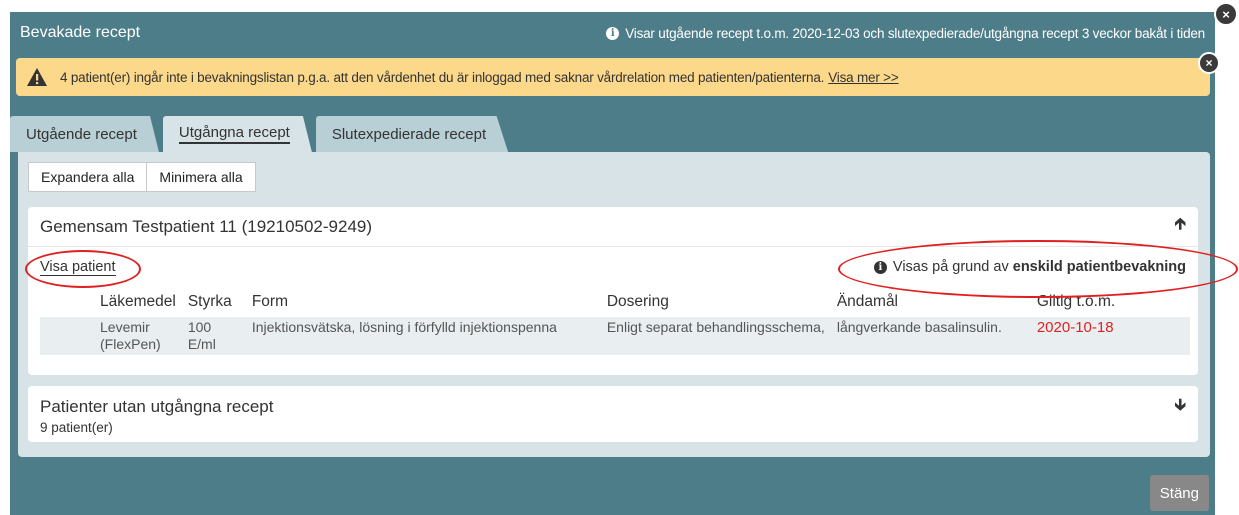 This screenshot has height=515, width=1239. I want to click on column-header: Giltig t.o.m., so click(1076, 301).